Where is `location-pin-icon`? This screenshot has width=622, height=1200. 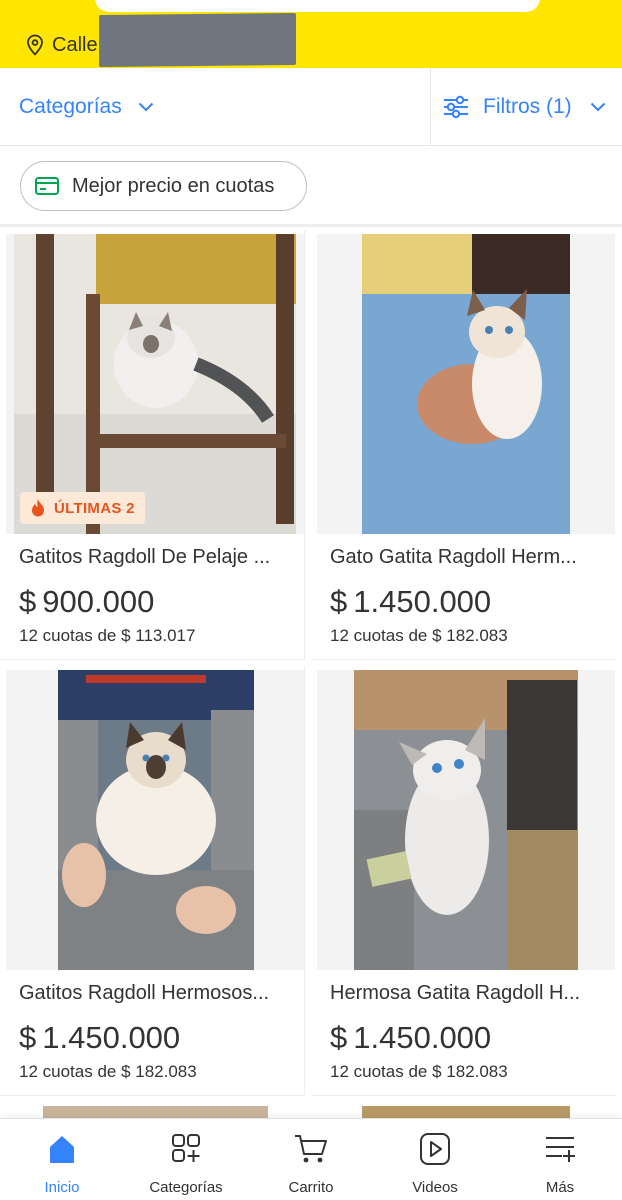 location-pin-icon is located at coordinates (35, 45).